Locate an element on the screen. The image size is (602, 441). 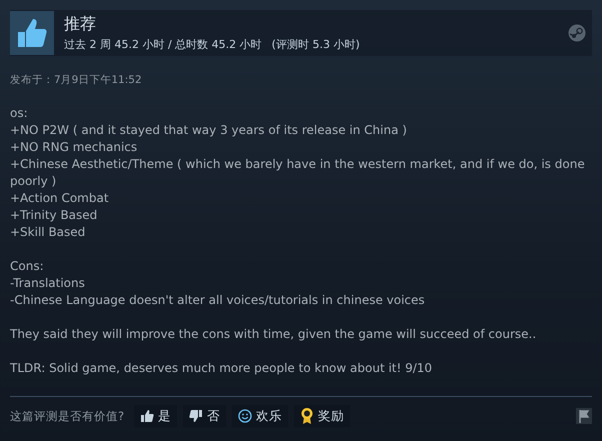
funny-button: 欢乐 is located at coordinates (260, 416).